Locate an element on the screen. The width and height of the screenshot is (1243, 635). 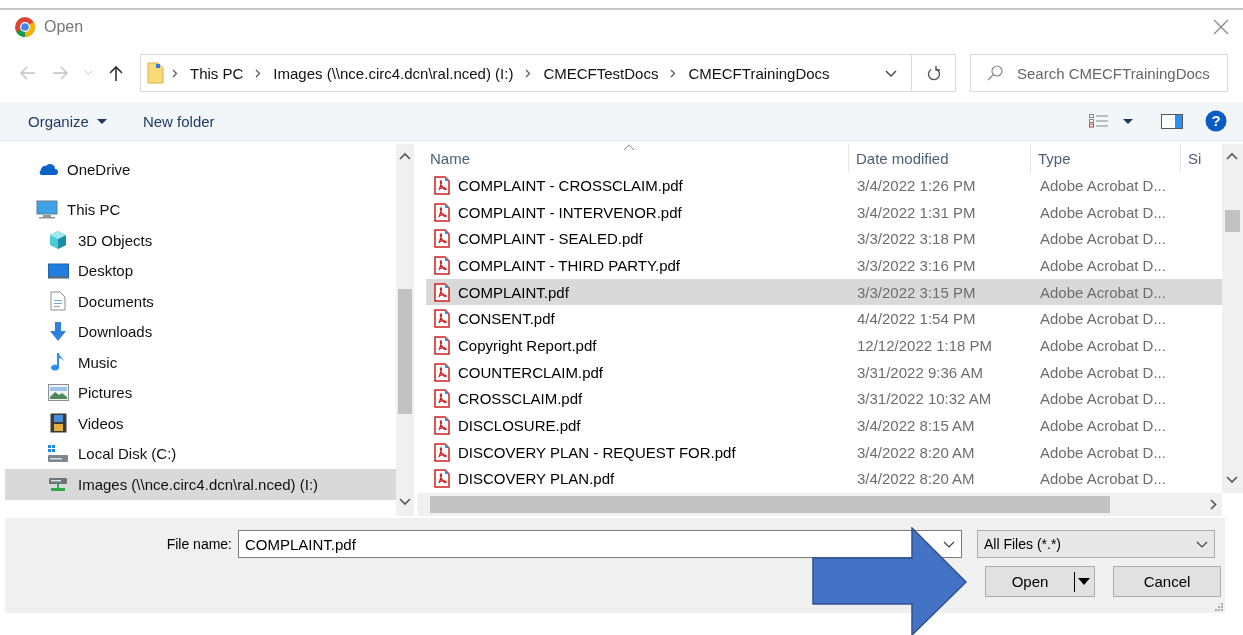
search-field: Search CMECFTrainingDocs is located at coordinates (1099, 73).